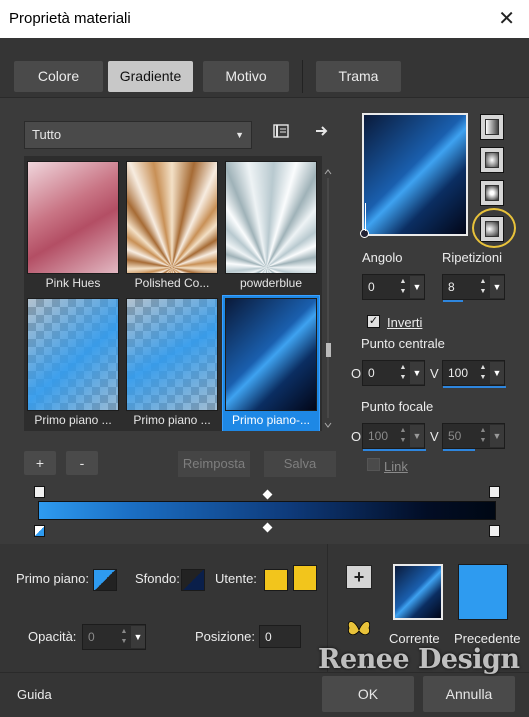 This screenshot has width=529, height=717. Describe the element at coordinates (492, 160) in the screenshot. I see `rectangular-gradient-shape-icon` at that location.